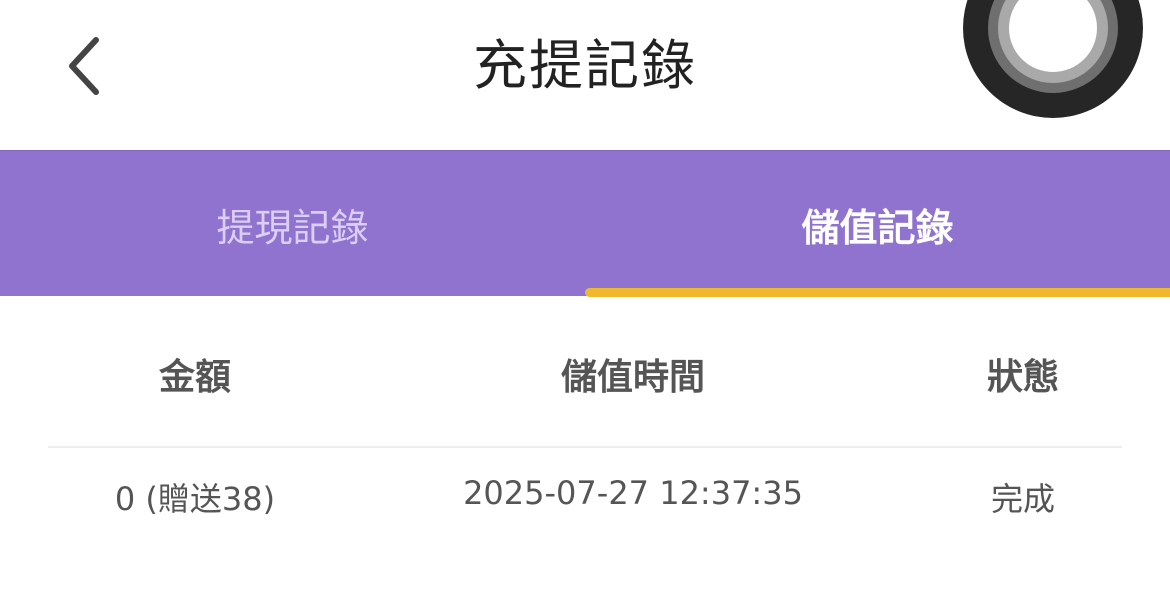 This screenshot has width=1170, height=592. I want to click on tab-withdrawal-records: 提現記錄, so click(292, 224).